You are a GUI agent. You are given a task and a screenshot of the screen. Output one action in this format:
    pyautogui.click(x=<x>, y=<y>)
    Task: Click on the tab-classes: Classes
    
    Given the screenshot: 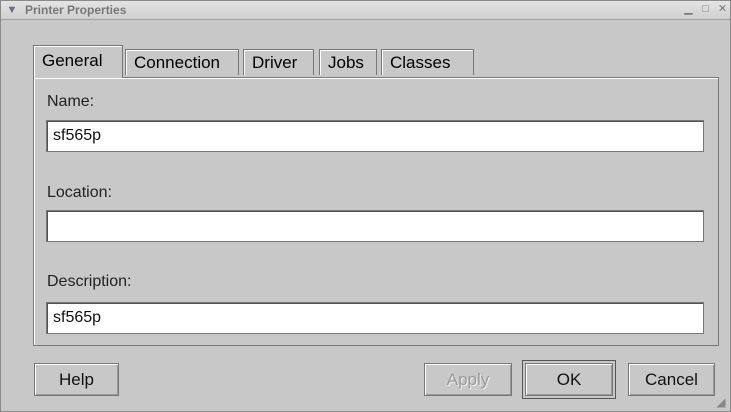 What is the action you would take?
    pyautogui.click(x=427, y=62)
    